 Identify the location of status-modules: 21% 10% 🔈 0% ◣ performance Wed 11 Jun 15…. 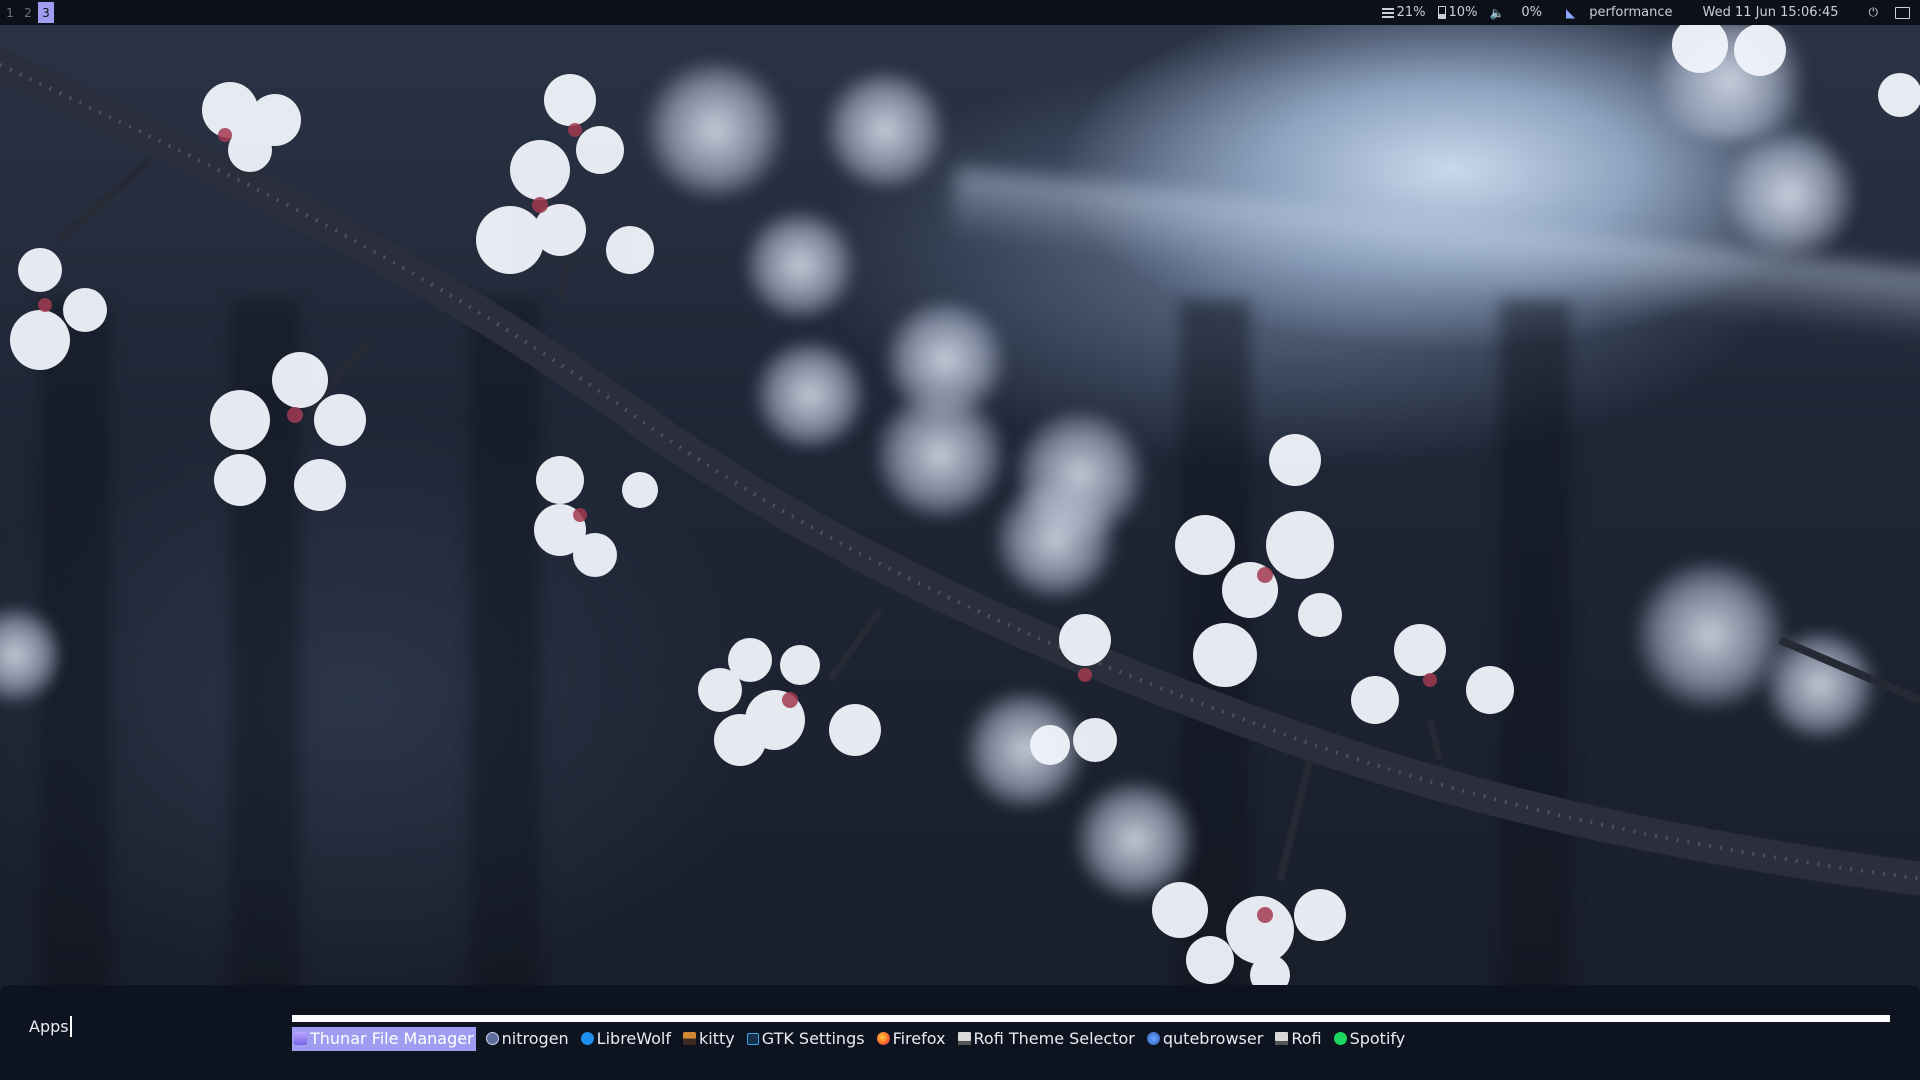
(1645, 12).